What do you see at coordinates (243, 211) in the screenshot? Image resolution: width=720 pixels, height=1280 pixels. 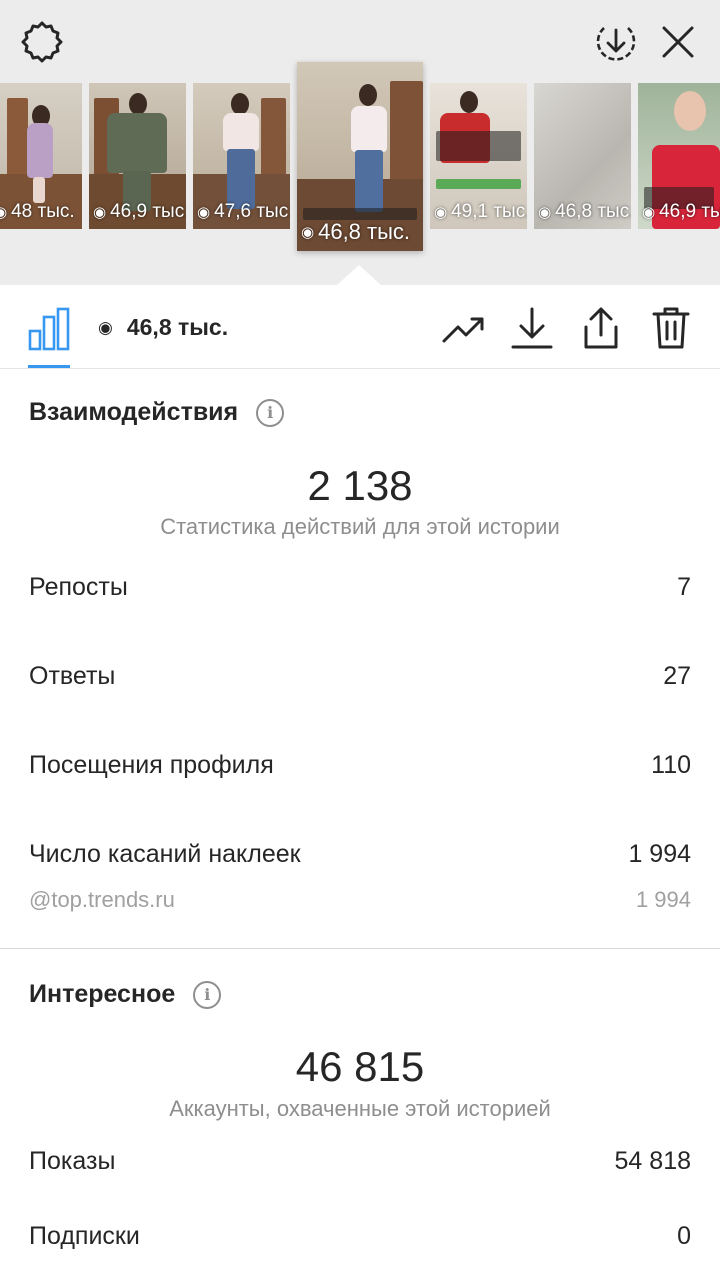 I see `story-views: ◉ 47,6 тыс.` at bounding box center [243, 211].